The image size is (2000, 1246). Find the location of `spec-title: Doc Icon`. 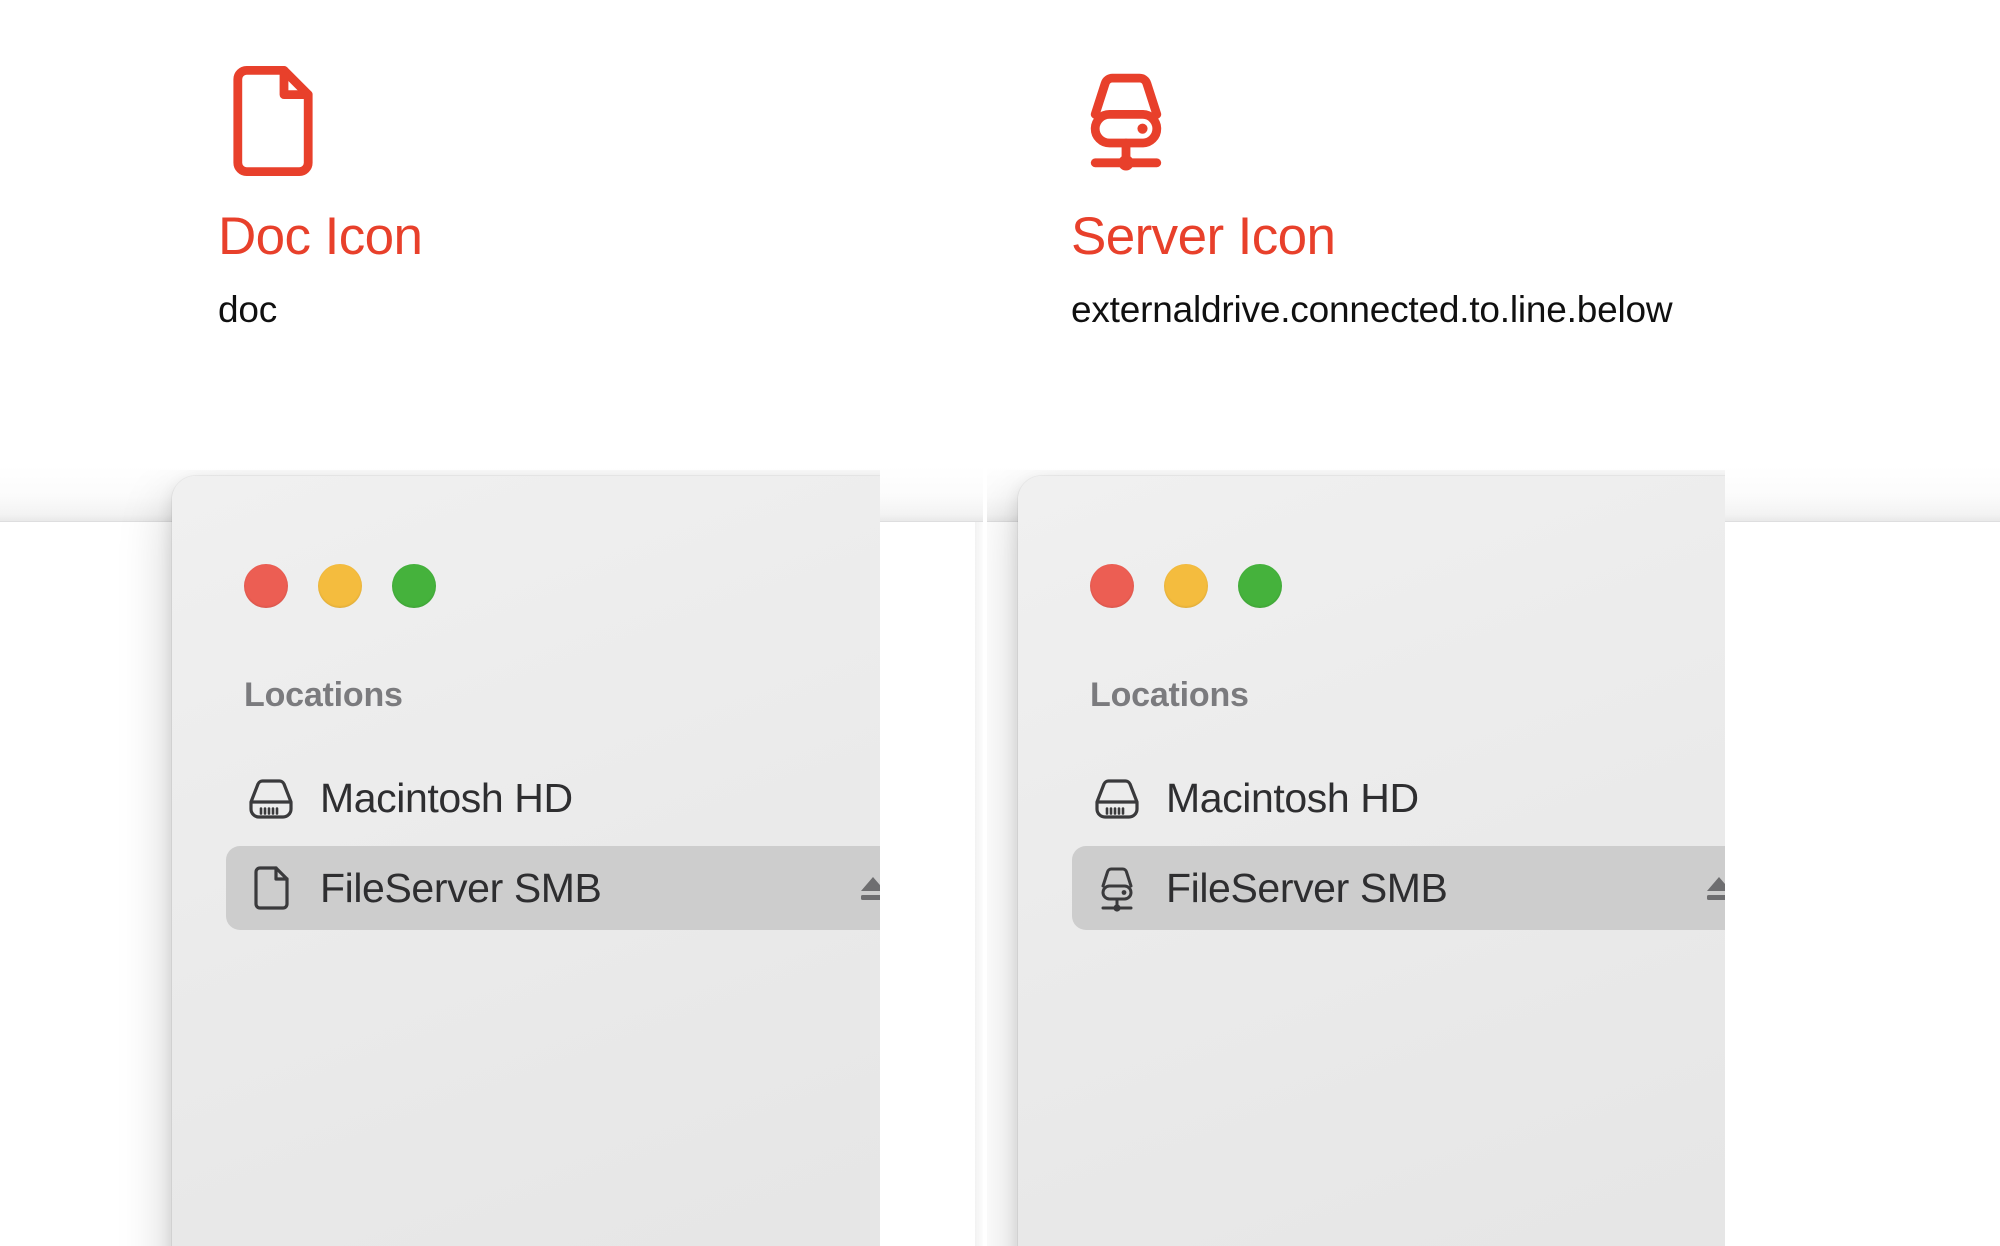

spec-title: Doc Icon is located at coordinates (320, 236).